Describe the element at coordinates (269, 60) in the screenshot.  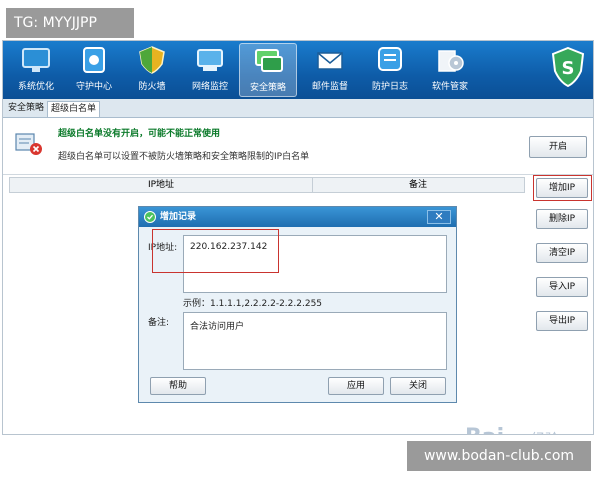
I see `security-policy-icon` at that location.